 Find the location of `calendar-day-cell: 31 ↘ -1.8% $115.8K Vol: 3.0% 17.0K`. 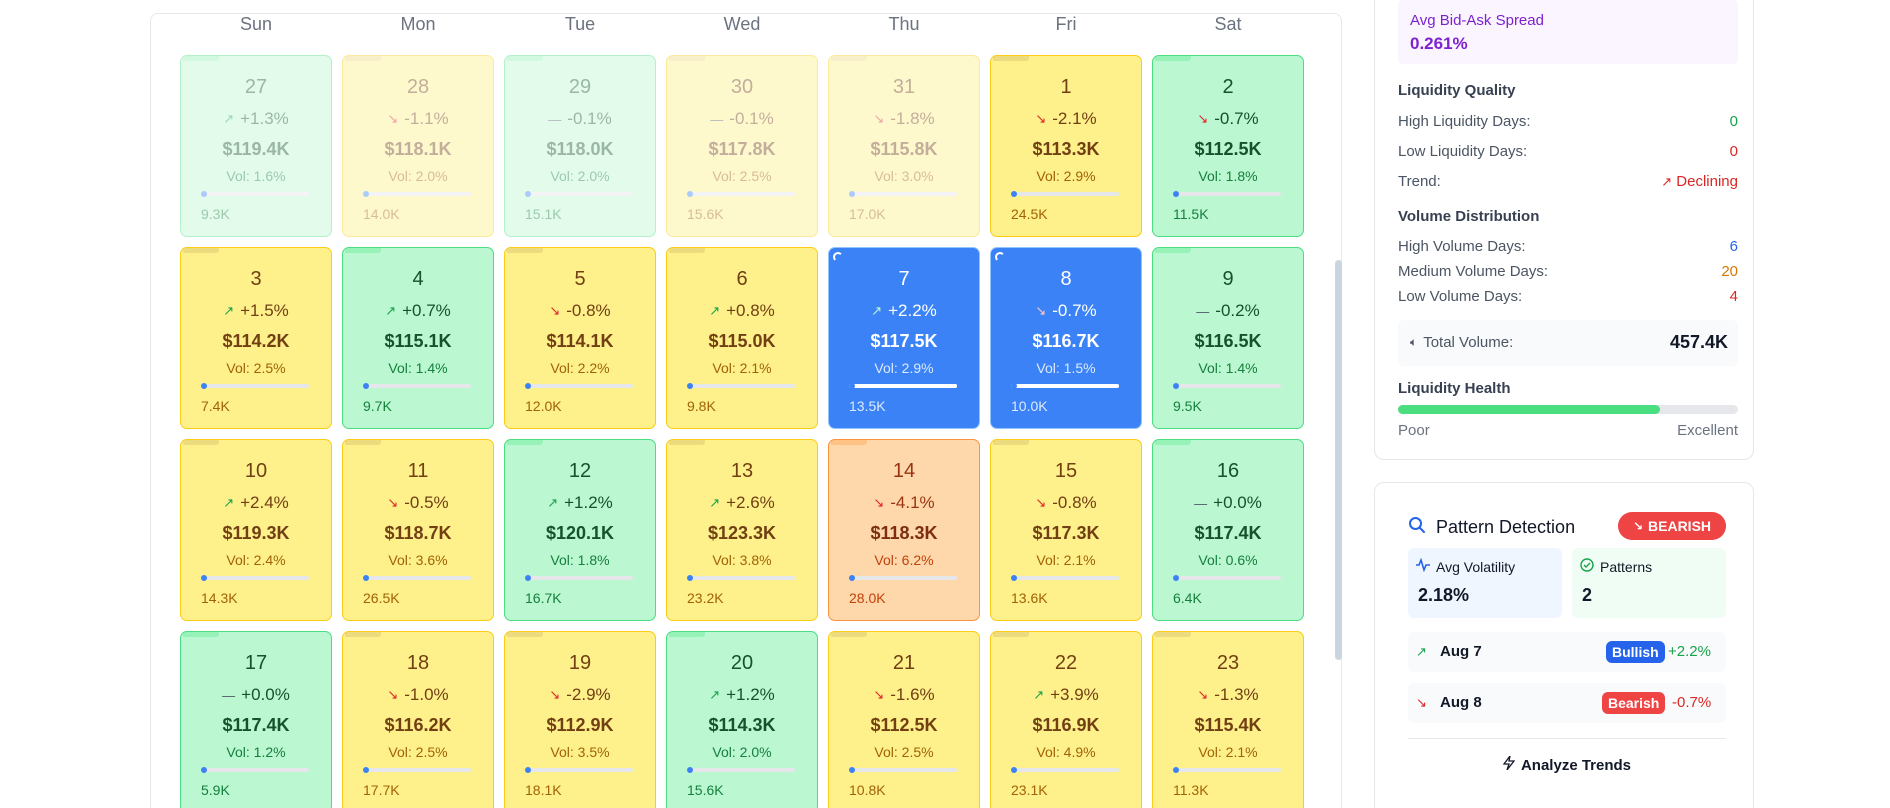

calendar-day-cell: 31 ↘ -1.8% $115.8K Vol: 3.0% 17.0K is located at coordinates (904, 146).